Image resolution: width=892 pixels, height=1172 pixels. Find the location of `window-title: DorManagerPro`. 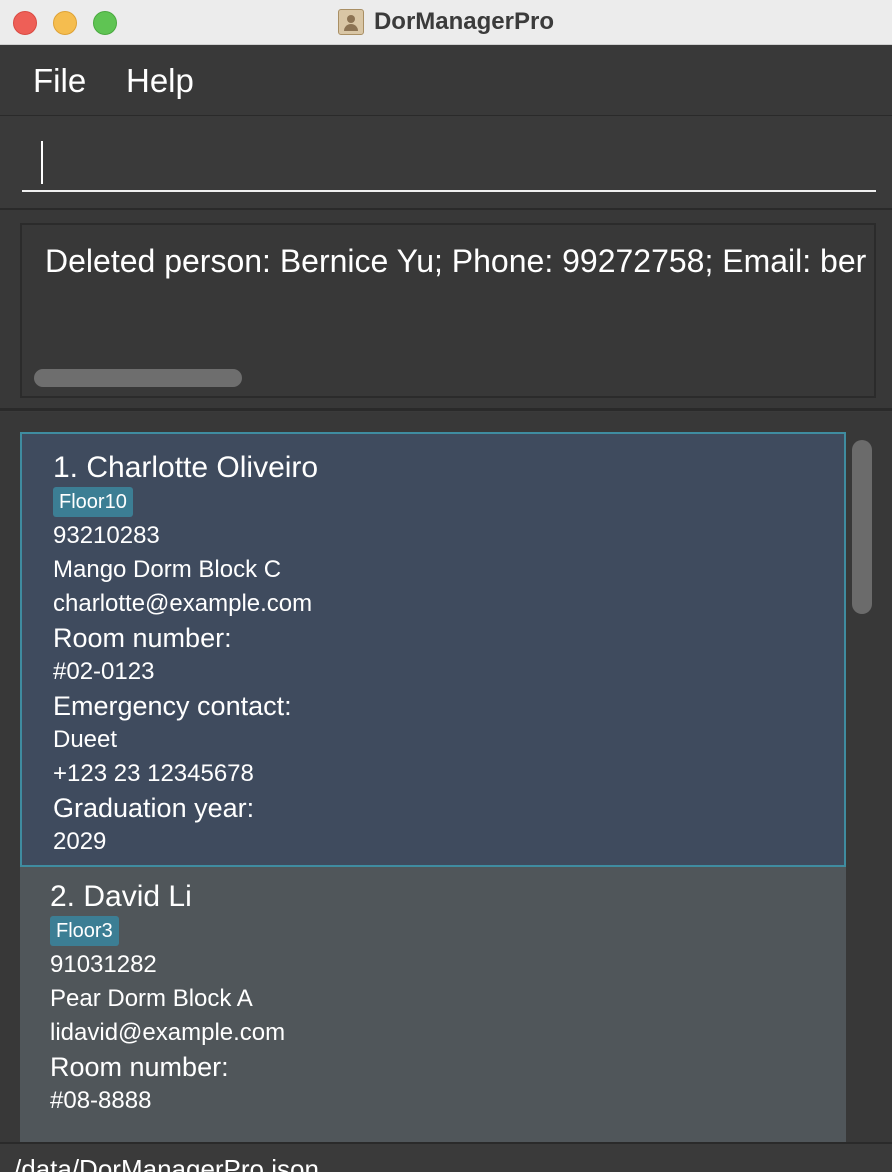

window-title: DorManagerPro is located at coordinates (446, 22).